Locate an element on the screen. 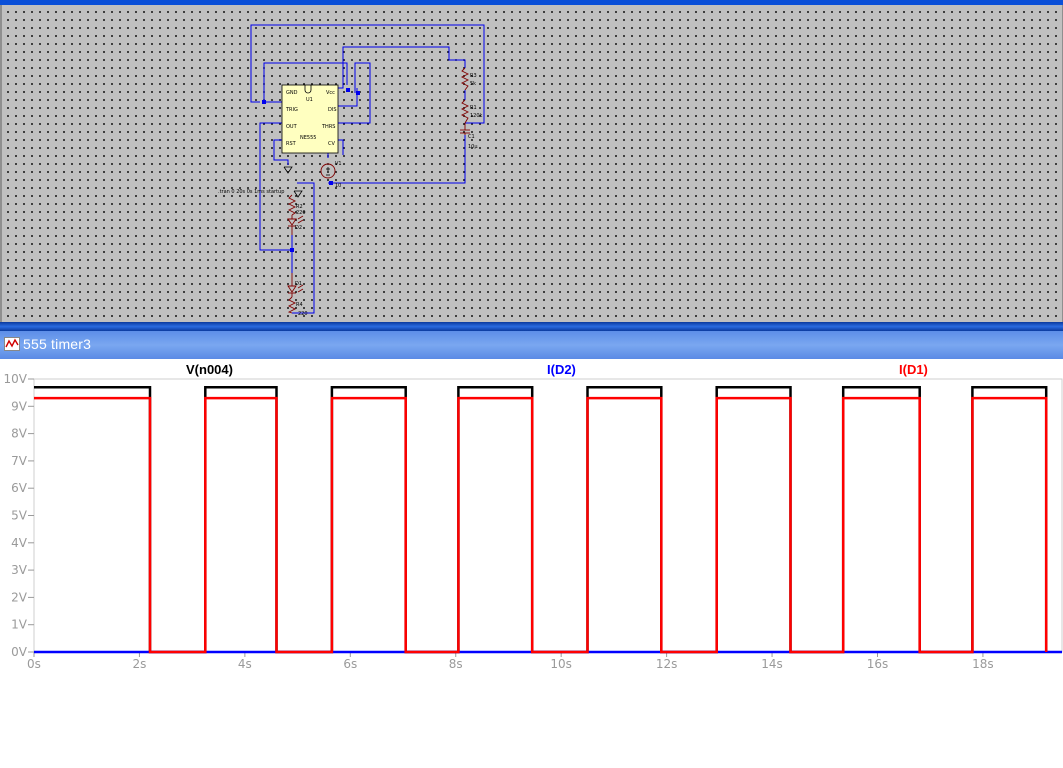 This screenshot has width=1063, height=768. x-tick-label: 6s is located at coordinates (350, 663).